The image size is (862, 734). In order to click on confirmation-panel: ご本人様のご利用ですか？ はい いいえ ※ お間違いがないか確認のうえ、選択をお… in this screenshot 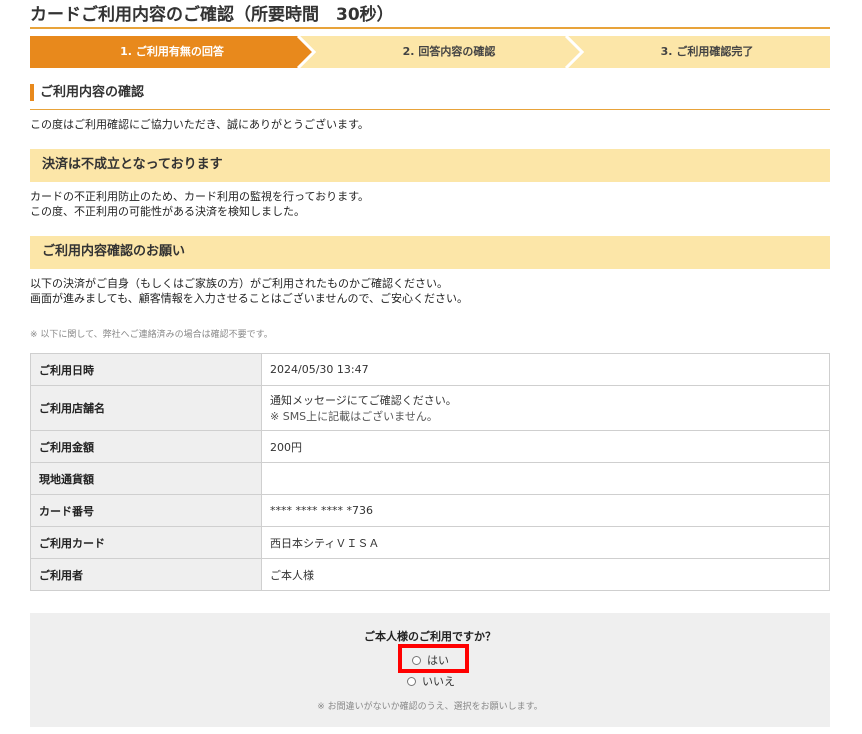, I will do `click(430, 670)`.